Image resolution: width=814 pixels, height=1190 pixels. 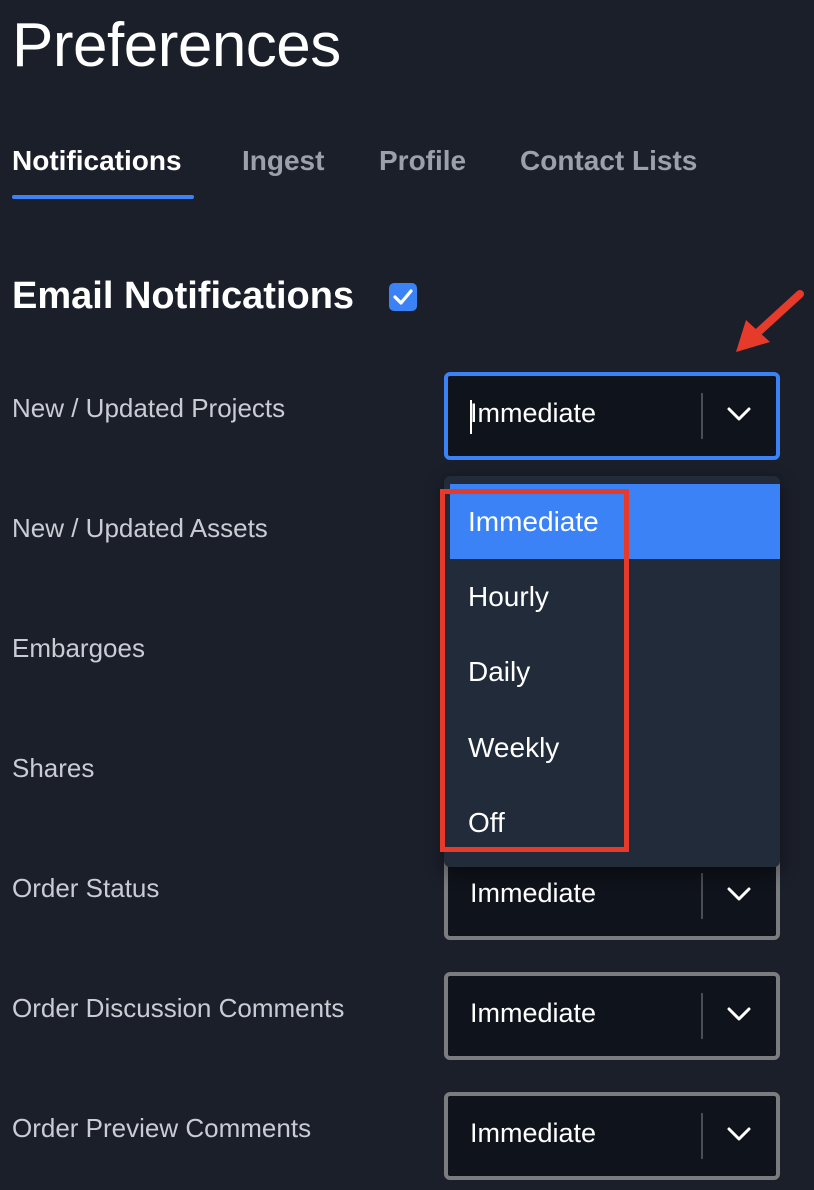 What do you see at coordinates (612, 1136) in the screenshot?
I see `order-preview-comments-select: Immediate` at bounding box center [612, 1136].